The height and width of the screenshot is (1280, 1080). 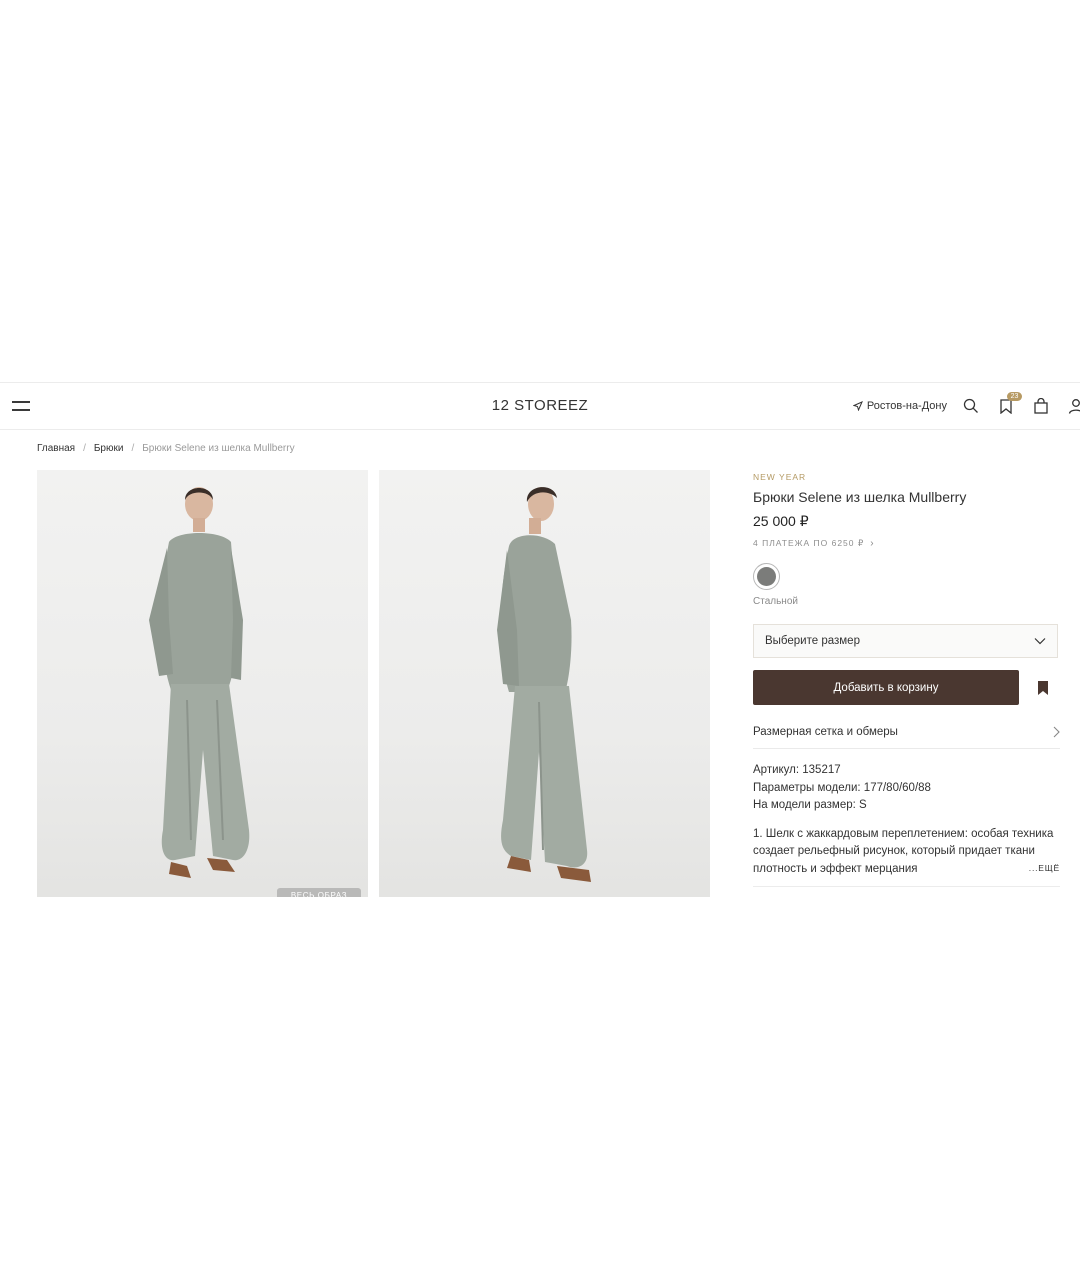 I want to click on size-guide-label: Размерная сетка и обмеры, so click(x=825, y=731).